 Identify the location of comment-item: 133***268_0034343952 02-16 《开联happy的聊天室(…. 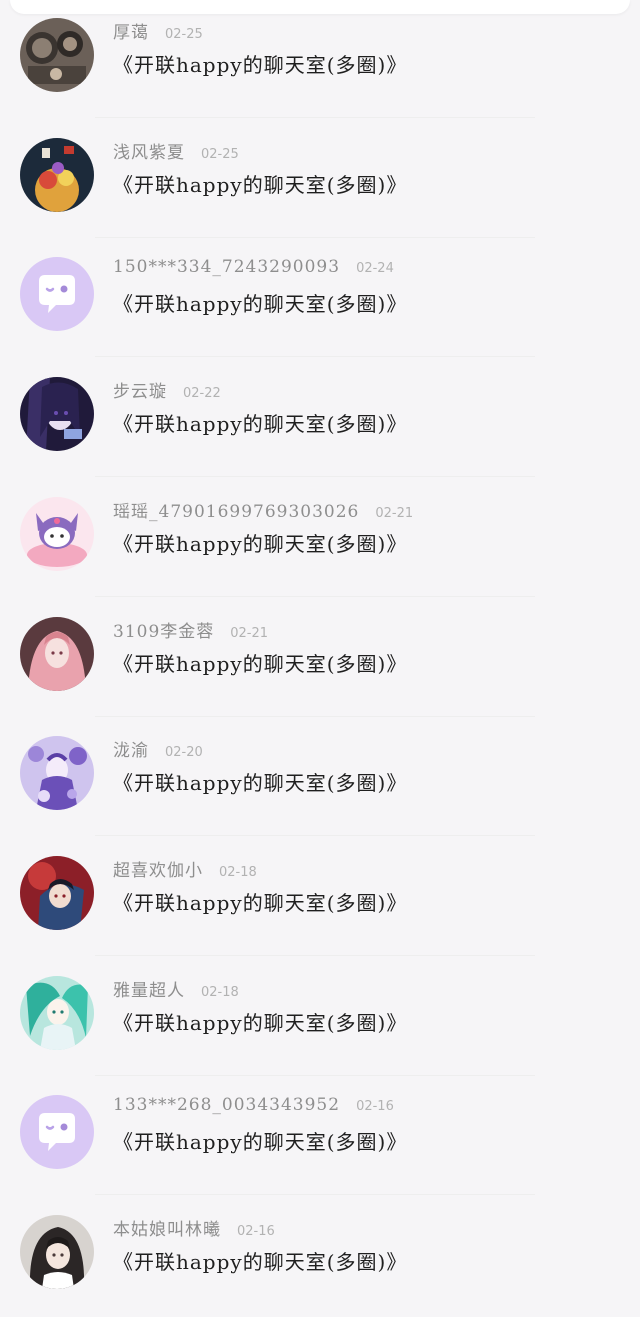
(320, 1137).